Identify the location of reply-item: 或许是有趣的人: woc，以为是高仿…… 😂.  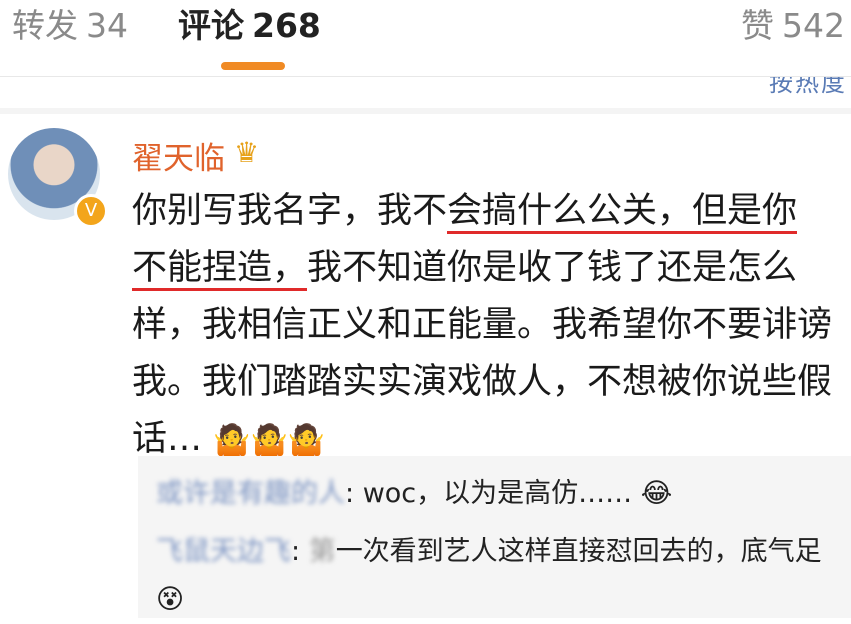
(501, 494).